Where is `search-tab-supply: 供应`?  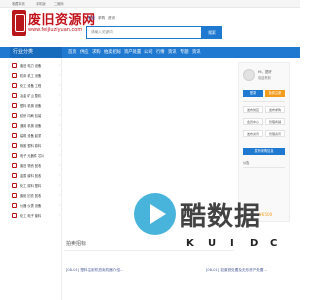
search-tab-supply: 供应 is located at coordinates (91, 18).